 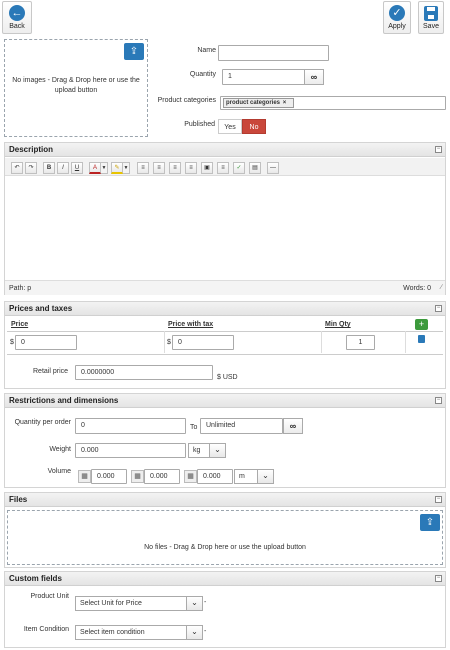 I want to click on toolbar: ← Back ✓ Apply Save, so click(x=225, y=18).